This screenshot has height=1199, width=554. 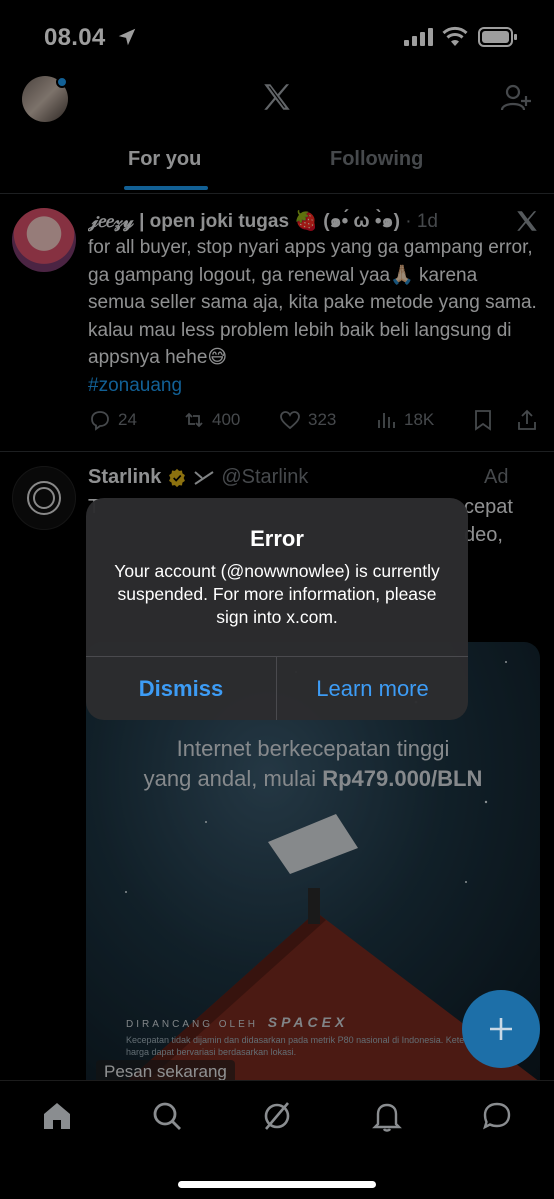 I want to click on bottom-navigation, so click(x=277, y=1139).